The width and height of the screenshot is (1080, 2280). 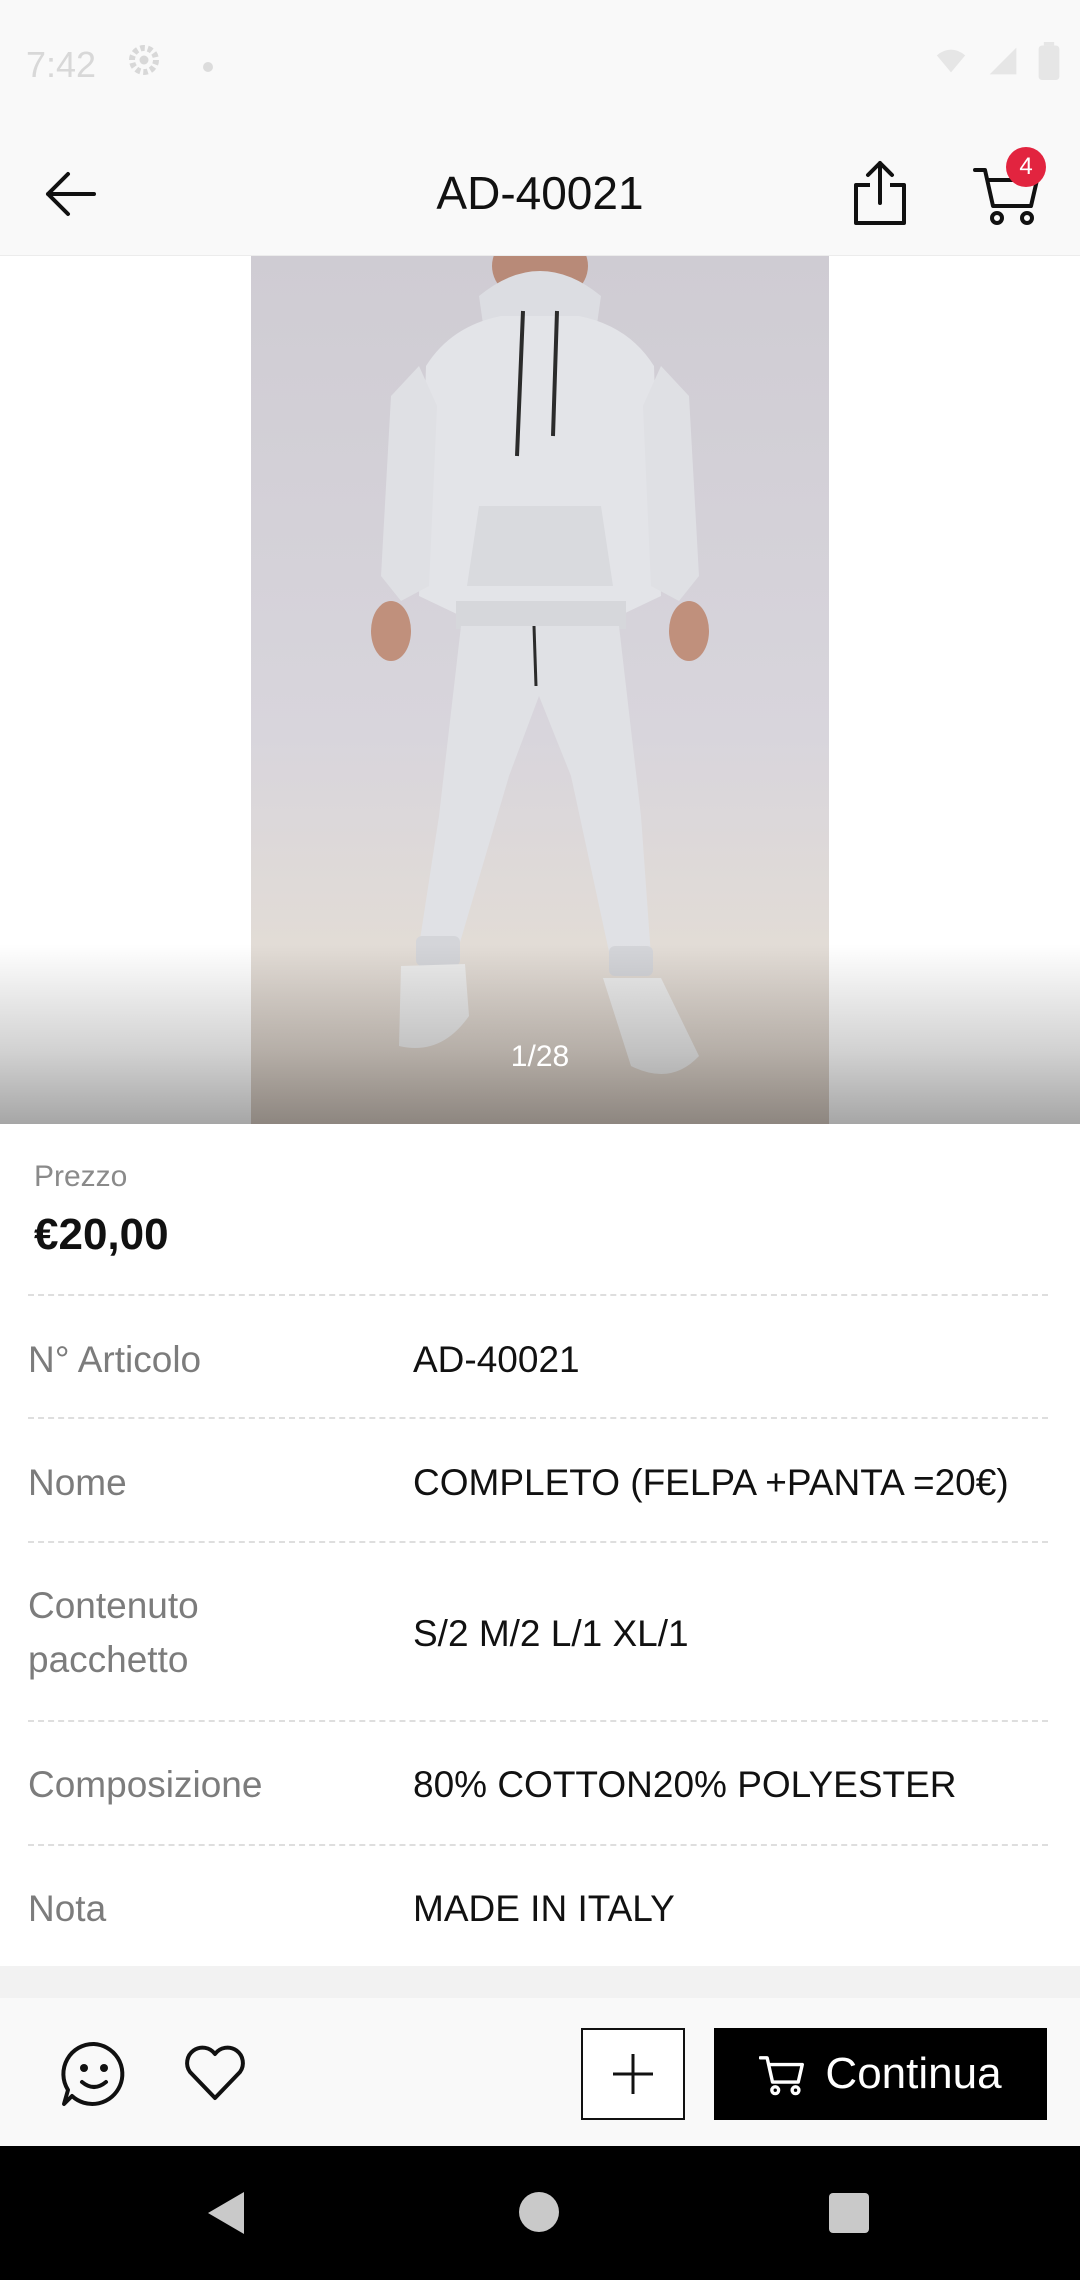 What do you see at coordinates (113, 1632) in the screenshot?
I see `detail-label-package-content: Contenuto pacchetto` at bounding box center [113, 1632].